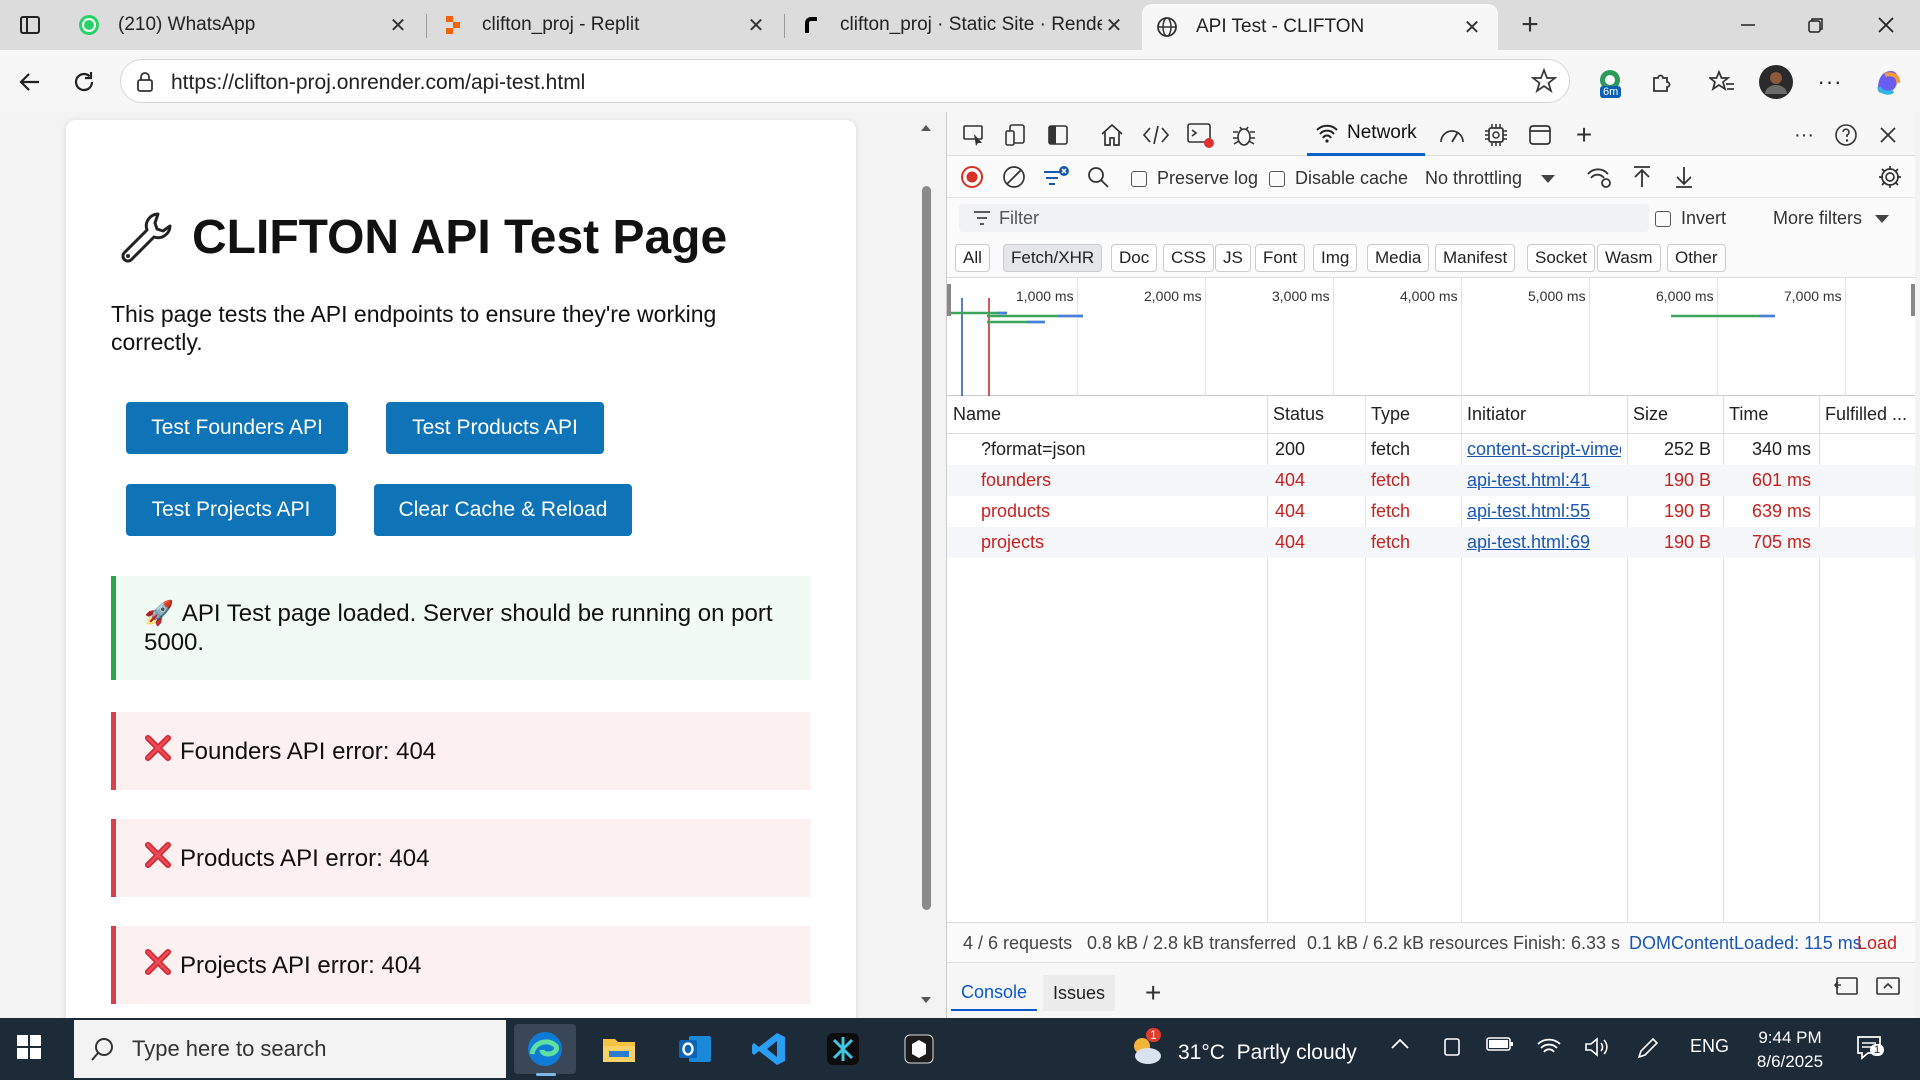  I want to click on memory-tab, so click(1496, 135).